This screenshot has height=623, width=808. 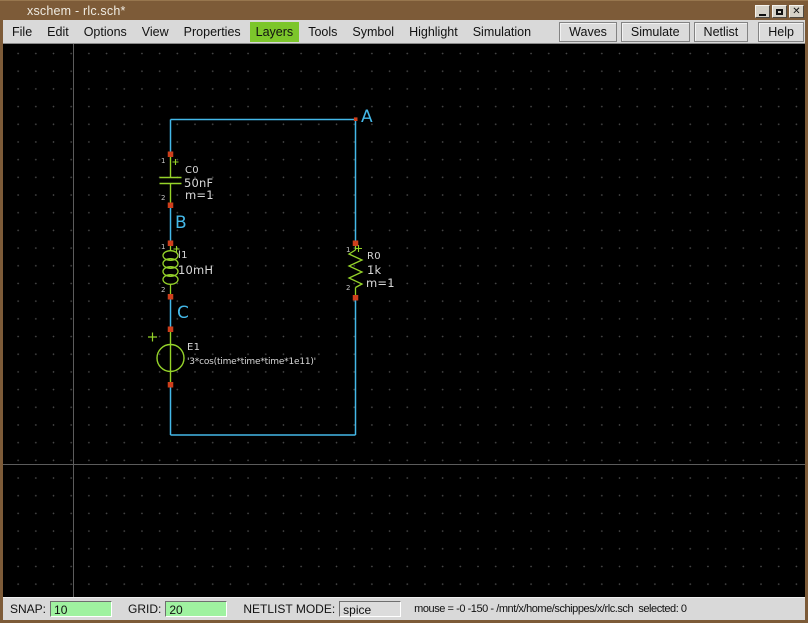 What do you see at coordinates (193, 348) in the screenshot?
I see `source-ref: E1` at bounding box center [193, 348].